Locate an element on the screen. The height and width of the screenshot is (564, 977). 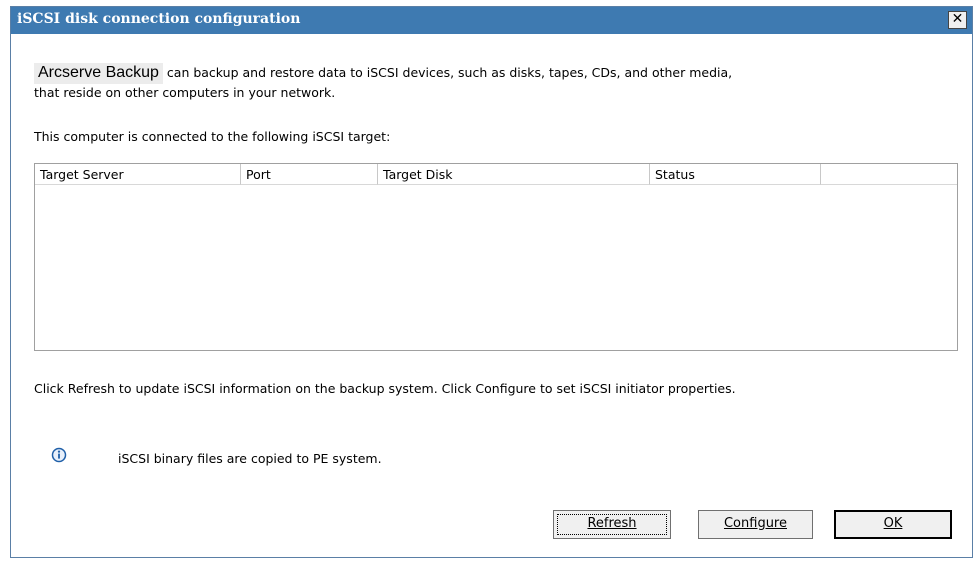
product-name: Arcserve Backup is located at coordinates (98, 73).